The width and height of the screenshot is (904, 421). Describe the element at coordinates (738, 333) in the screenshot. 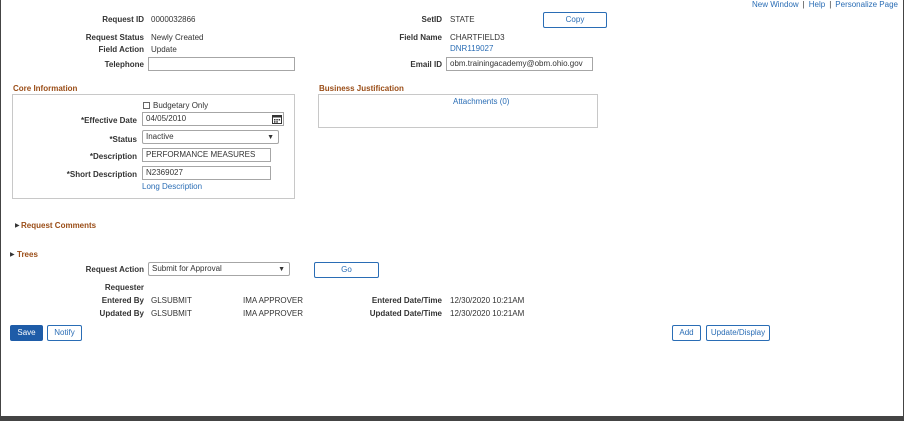

I see `update-display-button: Update/Display` at that location.